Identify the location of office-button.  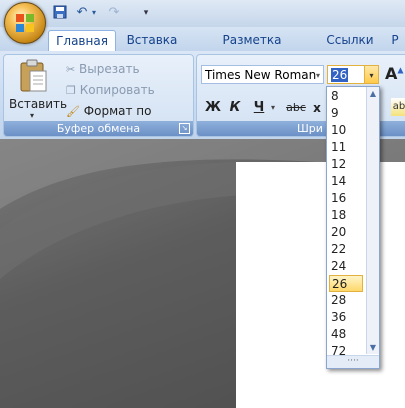
(25, 23).